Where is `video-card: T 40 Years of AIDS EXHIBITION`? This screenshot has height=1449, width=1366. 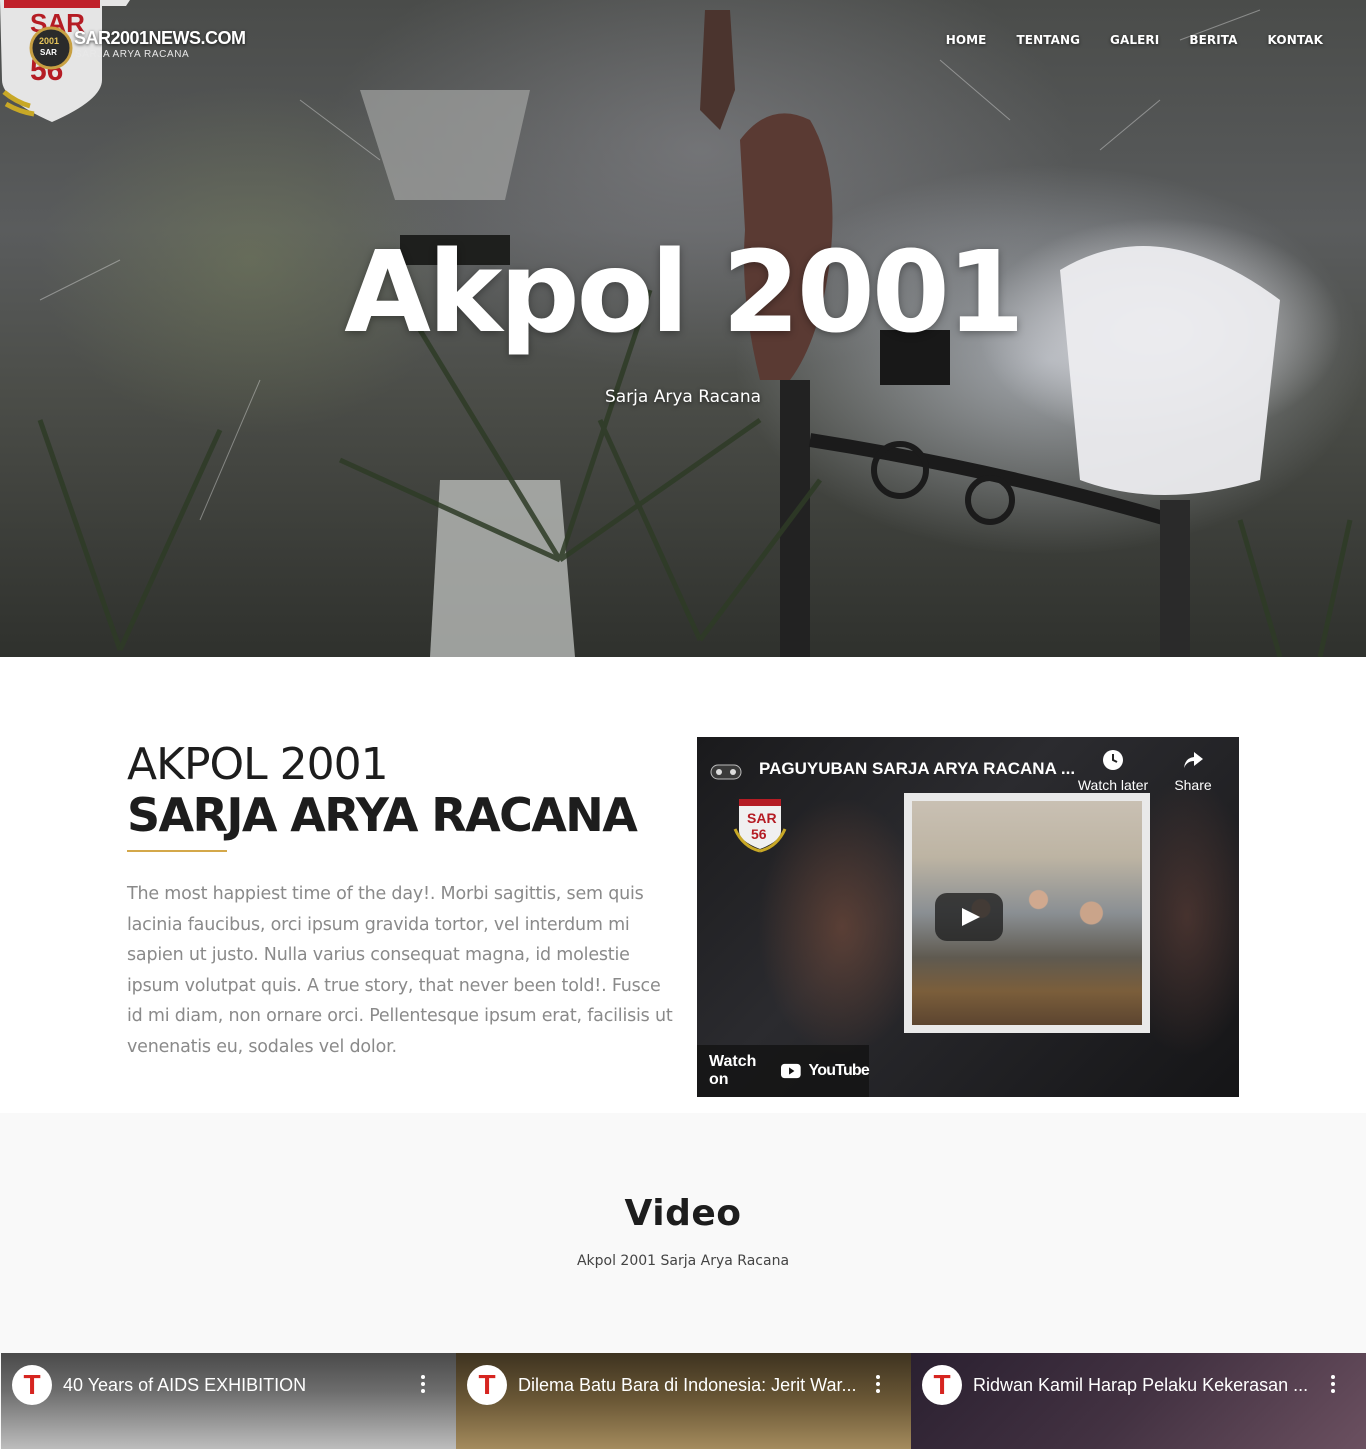 video-card: T 40 Years of AIDS EXHIBITION is located at coordinates (228, 1401).